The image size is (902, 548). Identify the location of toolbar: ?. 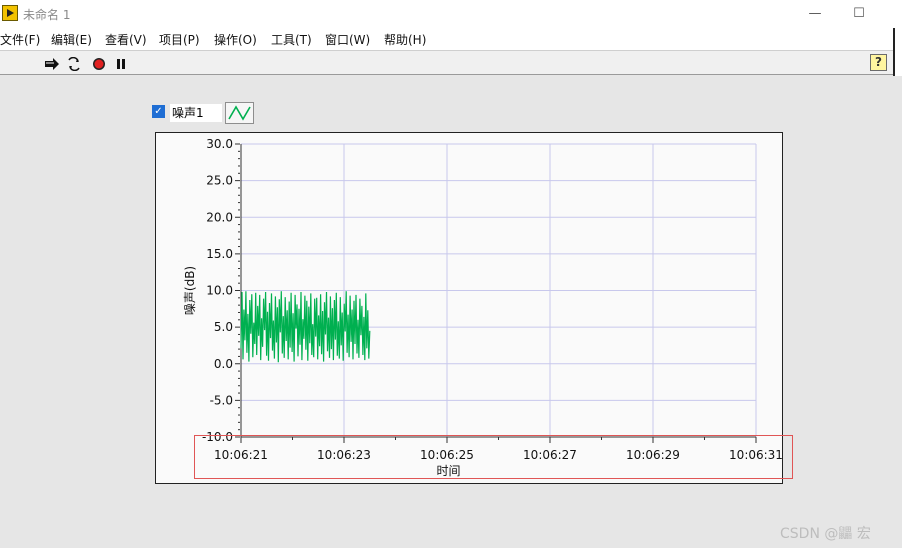
(451, 62).